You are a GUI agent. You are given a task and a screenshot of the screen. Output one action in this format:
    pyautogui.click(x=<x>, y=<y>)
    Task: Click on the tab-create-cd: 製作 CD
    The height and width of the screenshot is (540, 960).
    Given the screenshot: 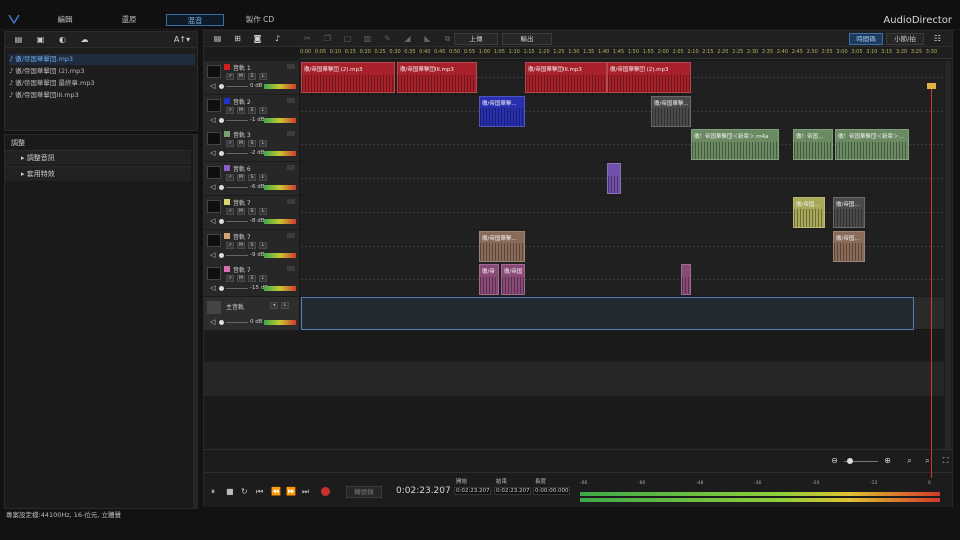 What is the action you would take?
    pyautogui.click(x=260, y=20)
    